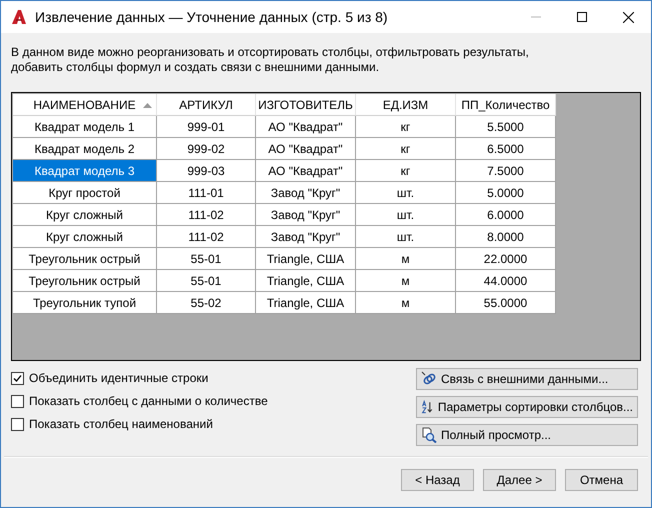  Describe the element at coordinates (429, 379) in the screenshot. I see `chain-link-icon` at that location.